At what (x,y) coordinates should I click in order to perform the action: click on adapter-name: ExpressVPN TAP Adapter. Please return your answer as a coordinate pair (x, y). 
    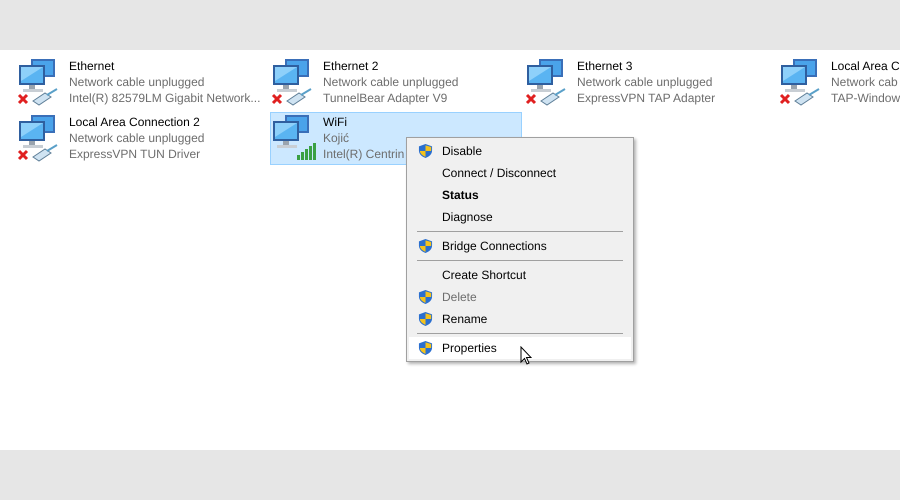
    Looking at the image, I should click on (646, 98).